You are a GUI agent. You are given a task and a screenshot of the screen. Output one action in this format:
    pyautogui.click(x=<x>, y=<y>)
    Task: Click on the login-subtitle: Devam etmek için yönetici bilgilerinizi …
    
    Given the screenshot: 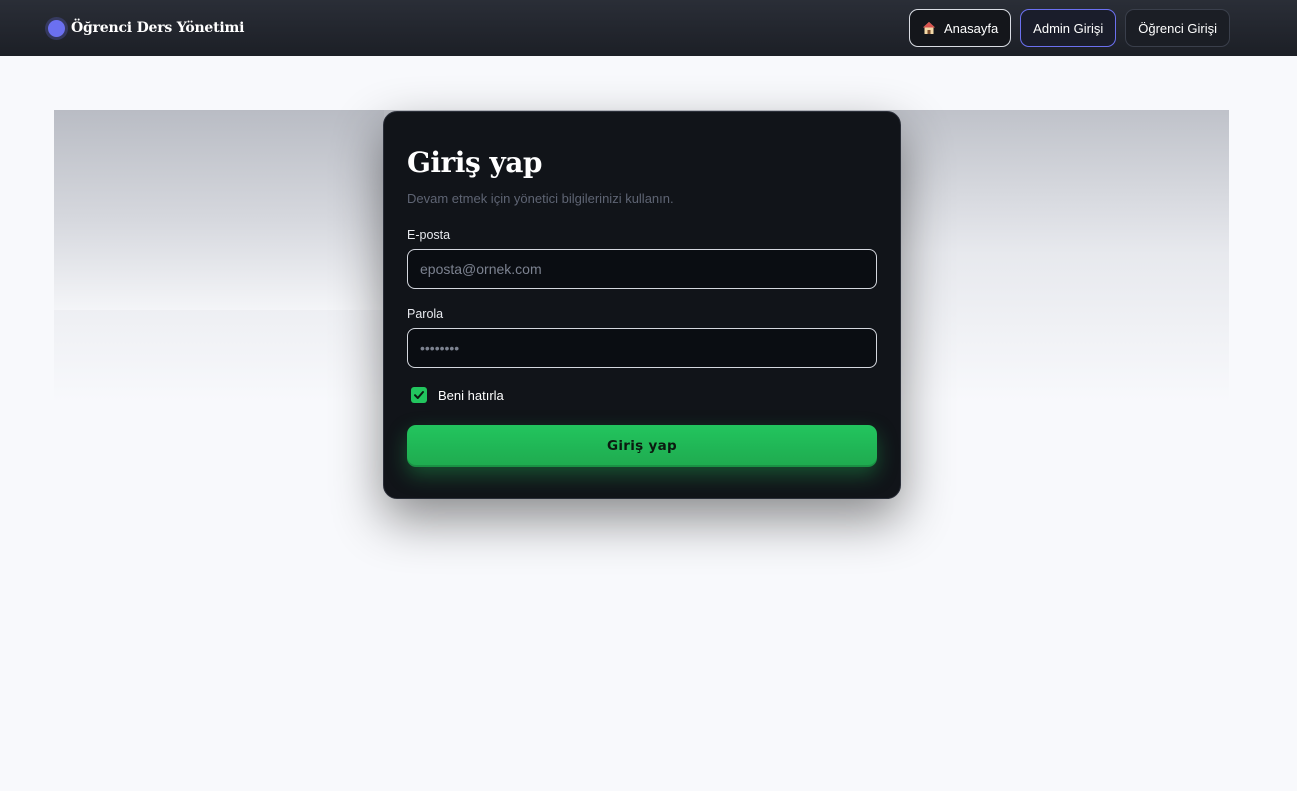 What is the action you would take?
    pyautogui.click(x=540, y=198)
    